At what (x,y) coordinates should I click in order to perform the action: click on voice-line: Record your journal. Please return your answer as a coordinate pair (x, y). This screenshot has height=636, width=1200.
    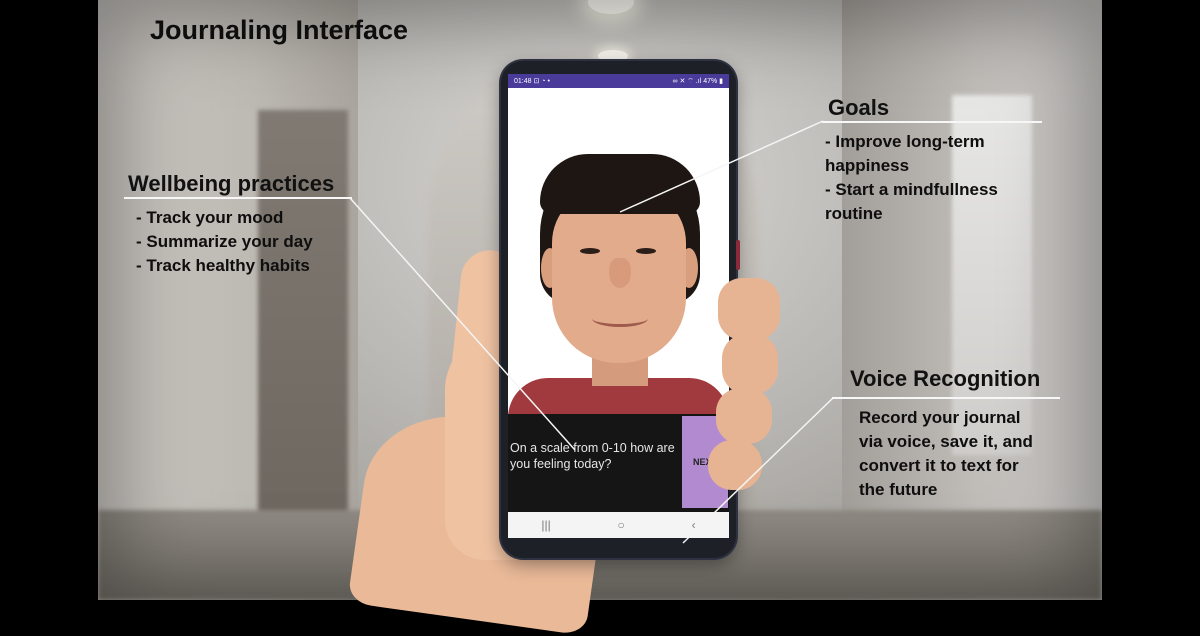
    Looking at the image, I should click on (940, 417).